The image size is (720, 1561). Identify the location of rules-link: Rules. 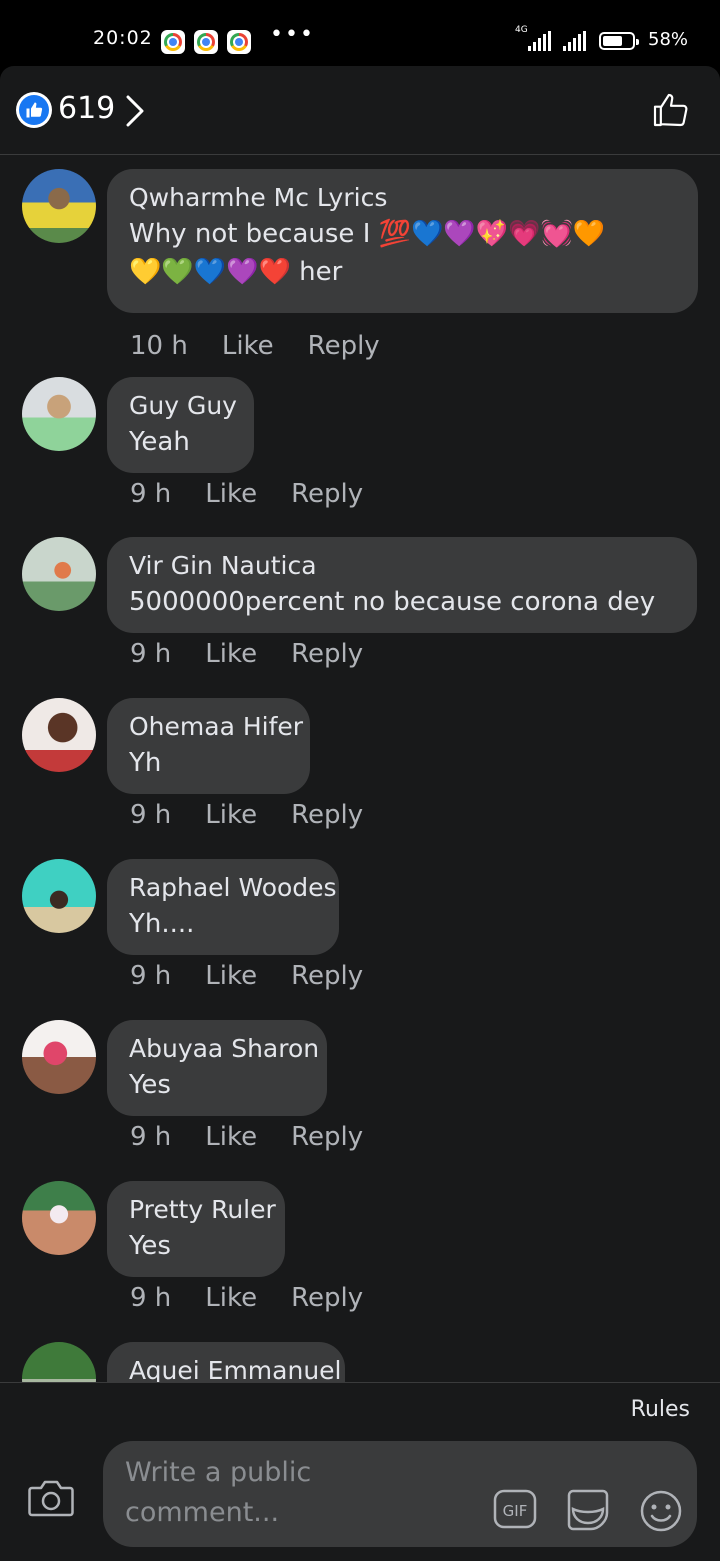
(660, 1409).